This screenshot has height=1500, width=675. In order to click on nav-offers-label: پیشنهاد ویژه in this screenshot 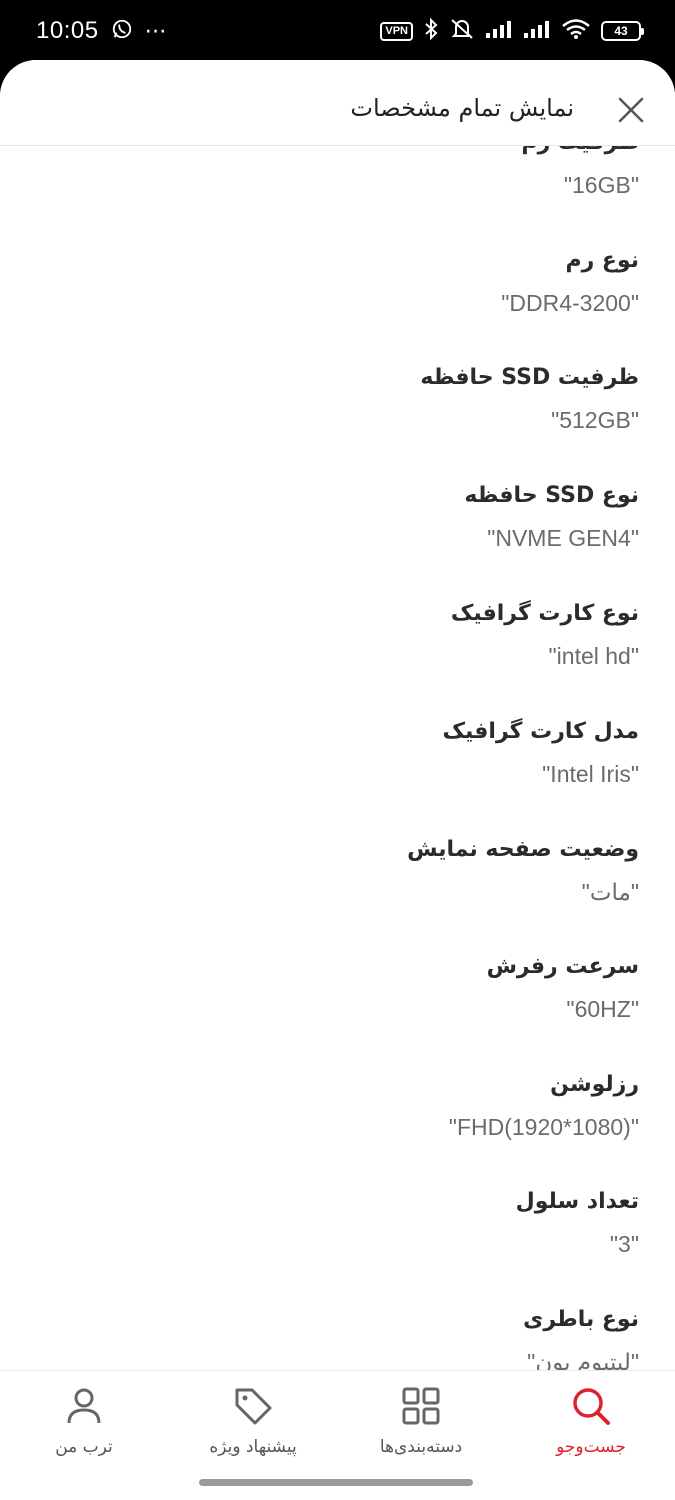, I will do `click(253, 1447)`.